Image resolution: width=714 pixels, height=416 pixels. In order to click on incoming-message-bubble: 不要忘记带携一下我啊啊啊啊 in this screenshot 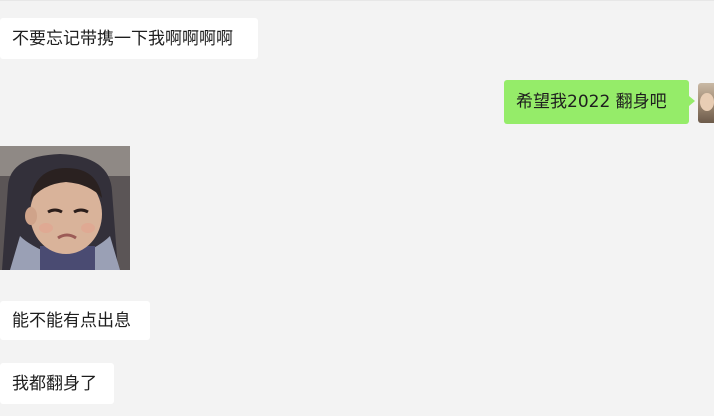, I will do `click(129, 38)`.